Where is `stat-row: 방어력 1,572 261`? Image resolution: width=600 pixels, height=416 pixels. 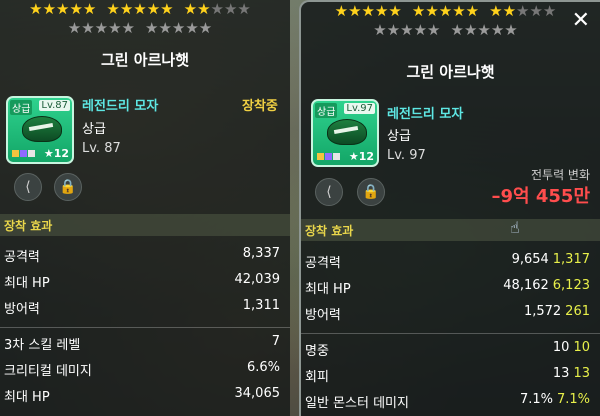
stat-row: 방어력 1,572 261 is located at coordinates (450, 315).